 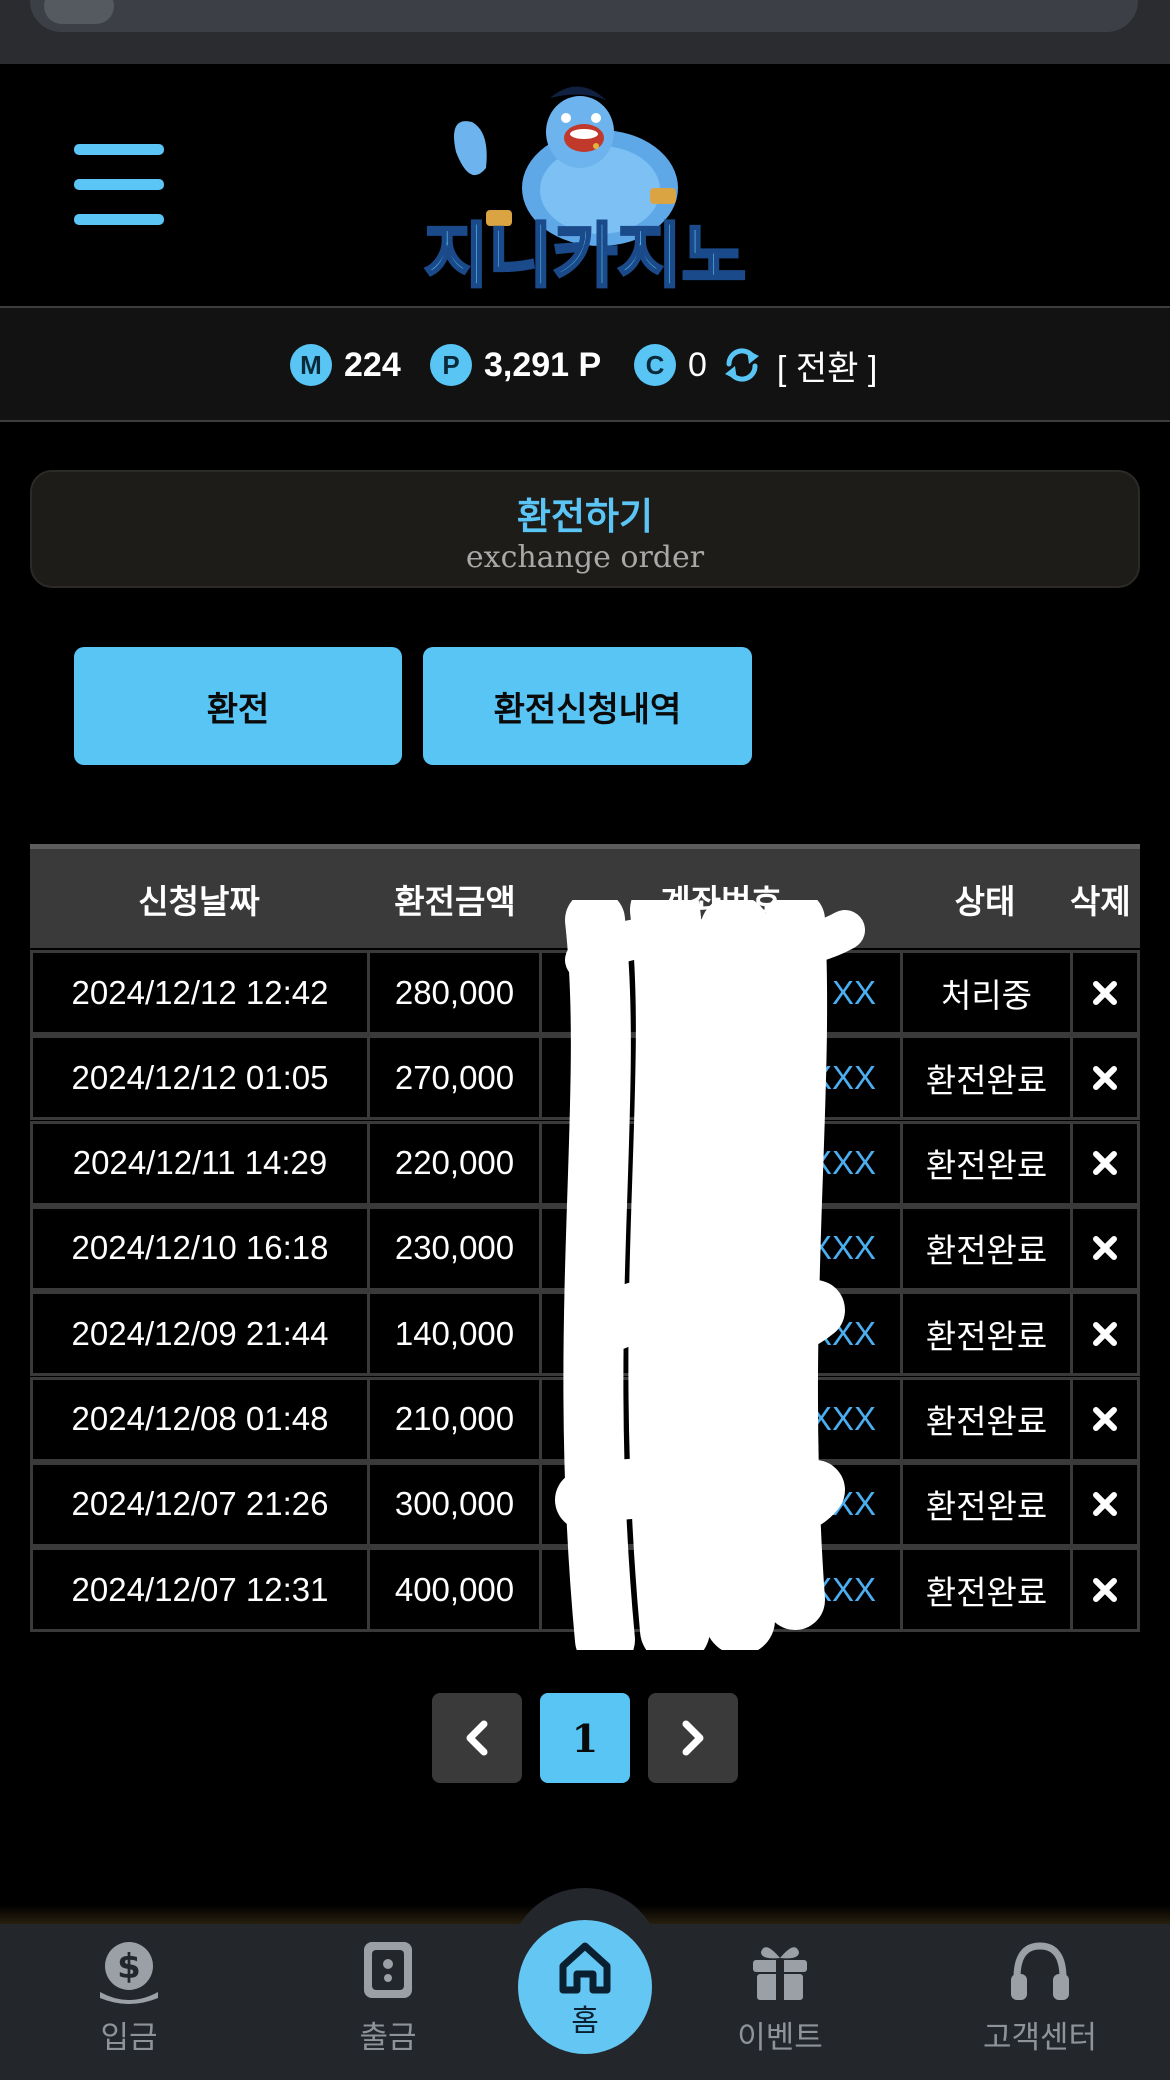 I want to click on nav-support: 고객센터, so click(x=1040, y=2002).